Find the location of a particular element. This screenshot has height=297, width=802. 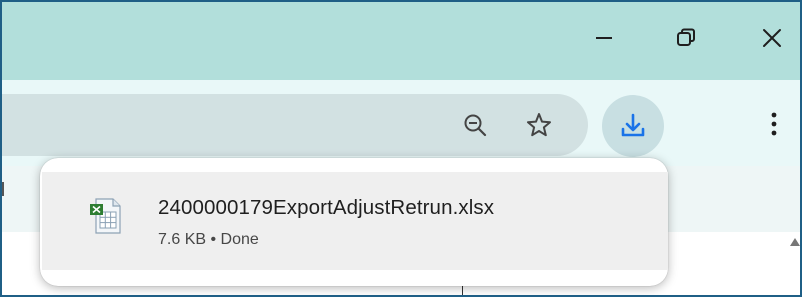

download-icon is located at coordinates (633, 125).